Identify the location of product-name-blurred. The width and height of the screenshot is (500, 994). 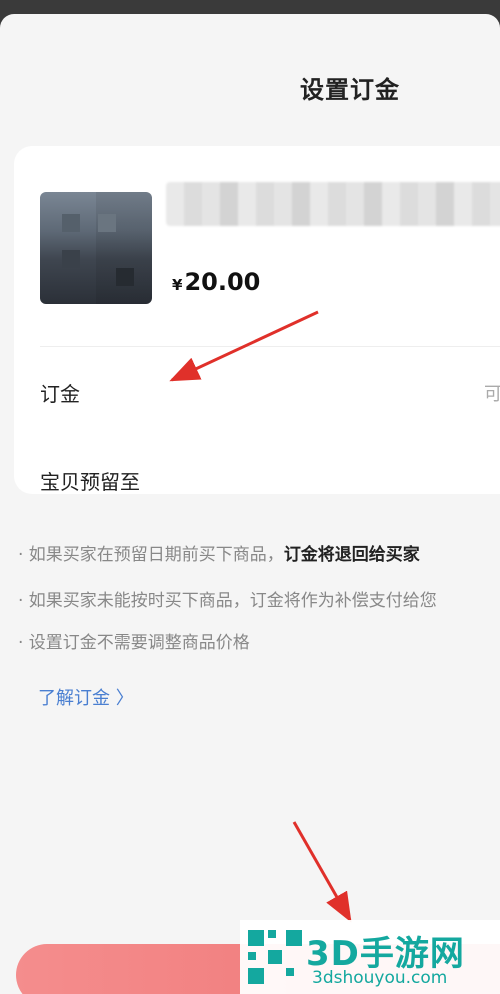
(333, 204).